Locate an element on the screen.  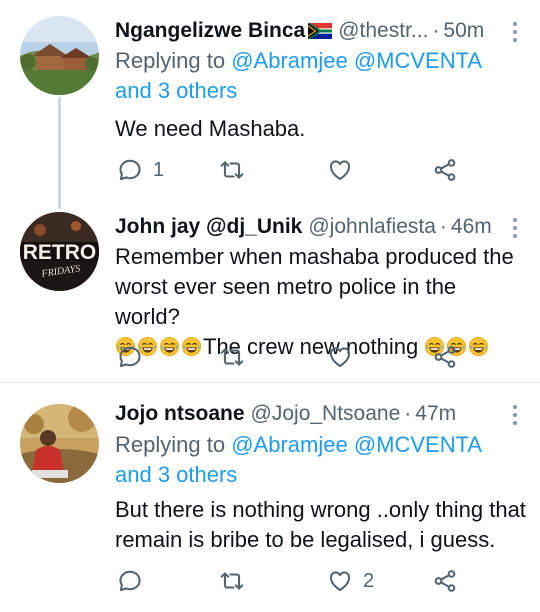
timestamp: 50m is located at coordinates (463, 31).